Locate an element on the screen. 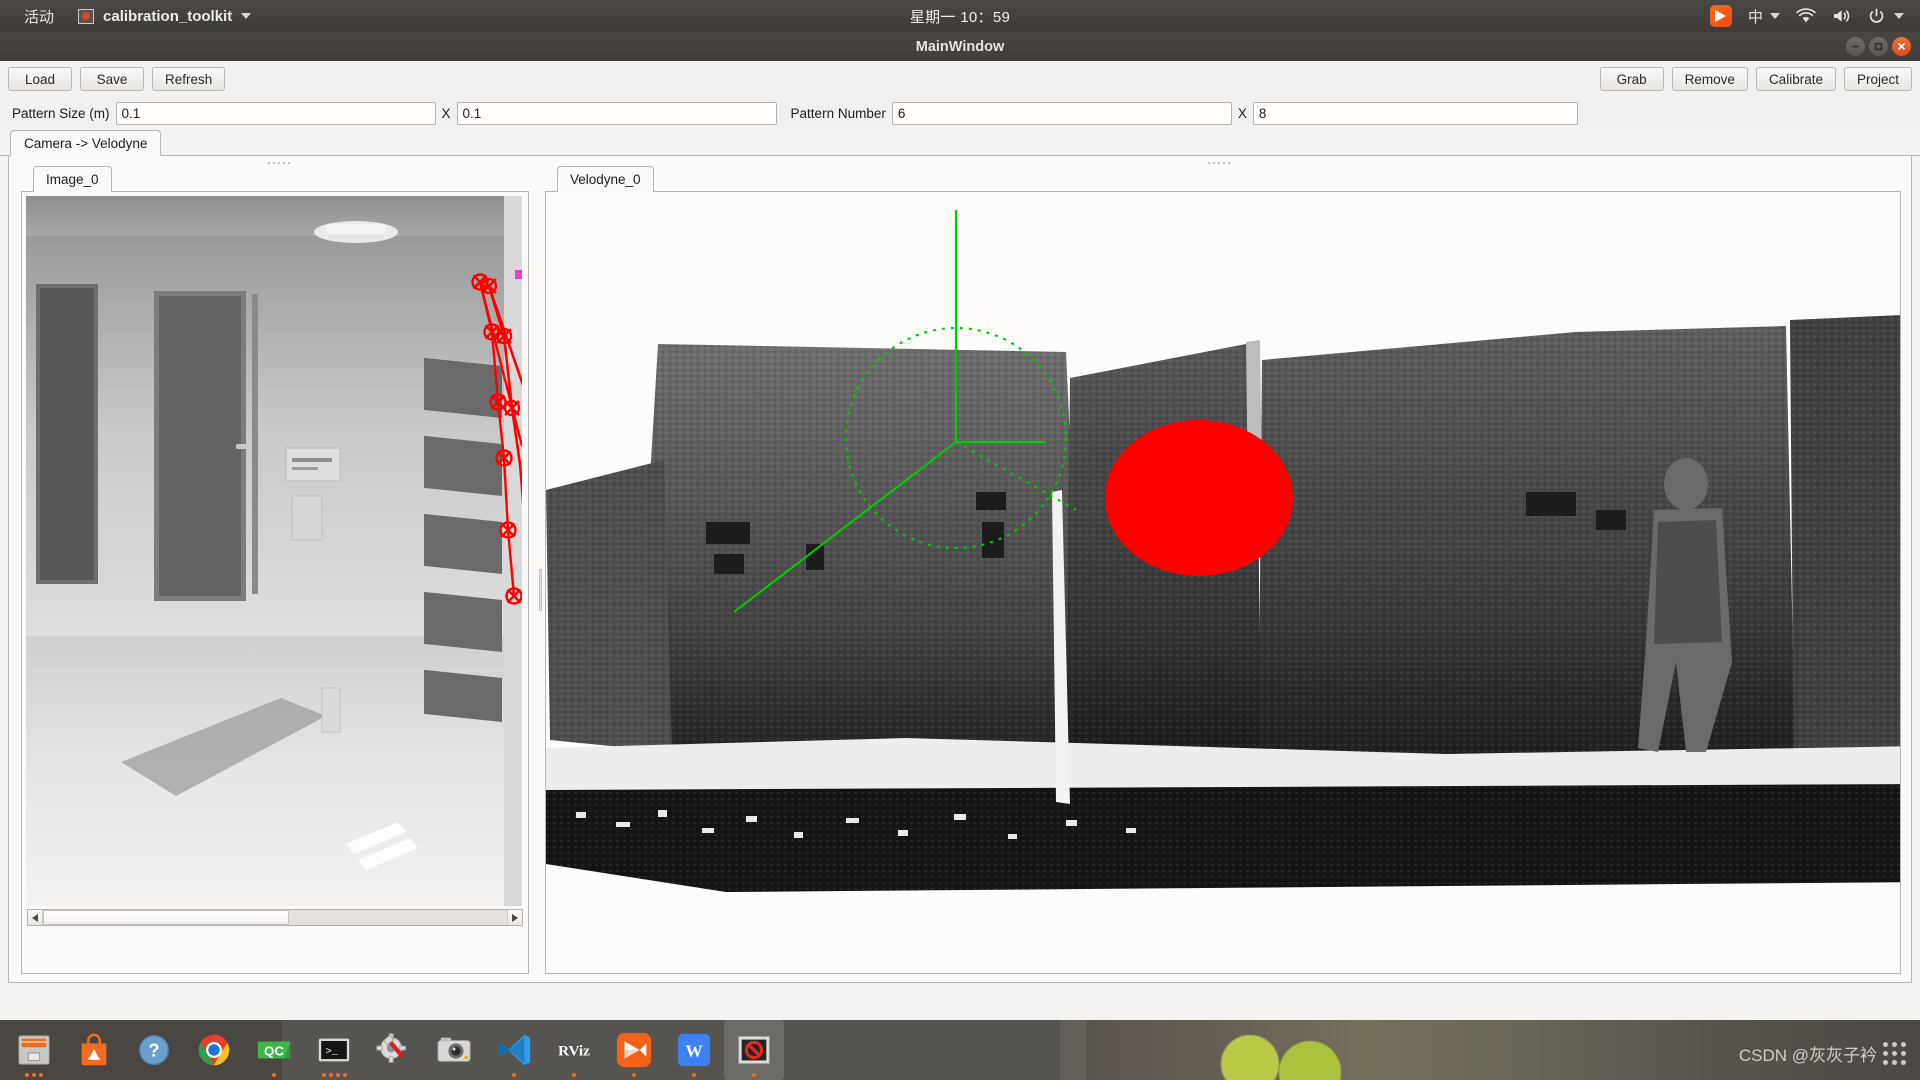 Image resolution: width=1920 pixels, height=1080 pixels. dock-item-terminal: >_ is located at coordinates (334, 1050).